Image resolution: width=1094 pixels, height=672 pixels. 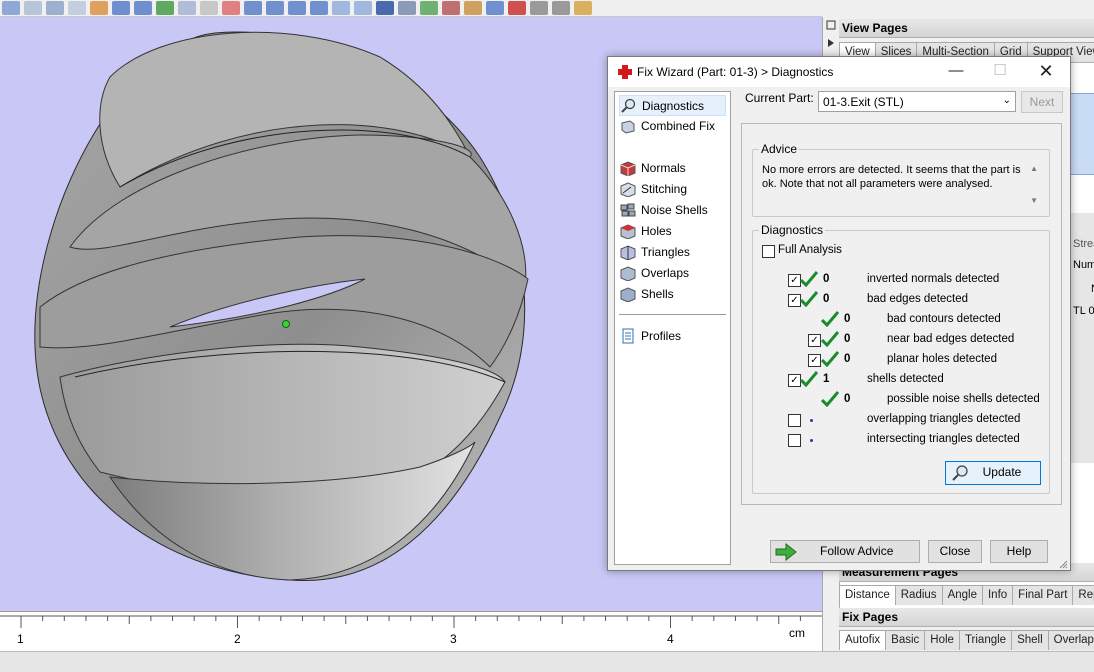 What do you see at coordinates (77, 8) in the screenshot?
I see `toolbar-doc-icon` at bounding box center [77, 8].